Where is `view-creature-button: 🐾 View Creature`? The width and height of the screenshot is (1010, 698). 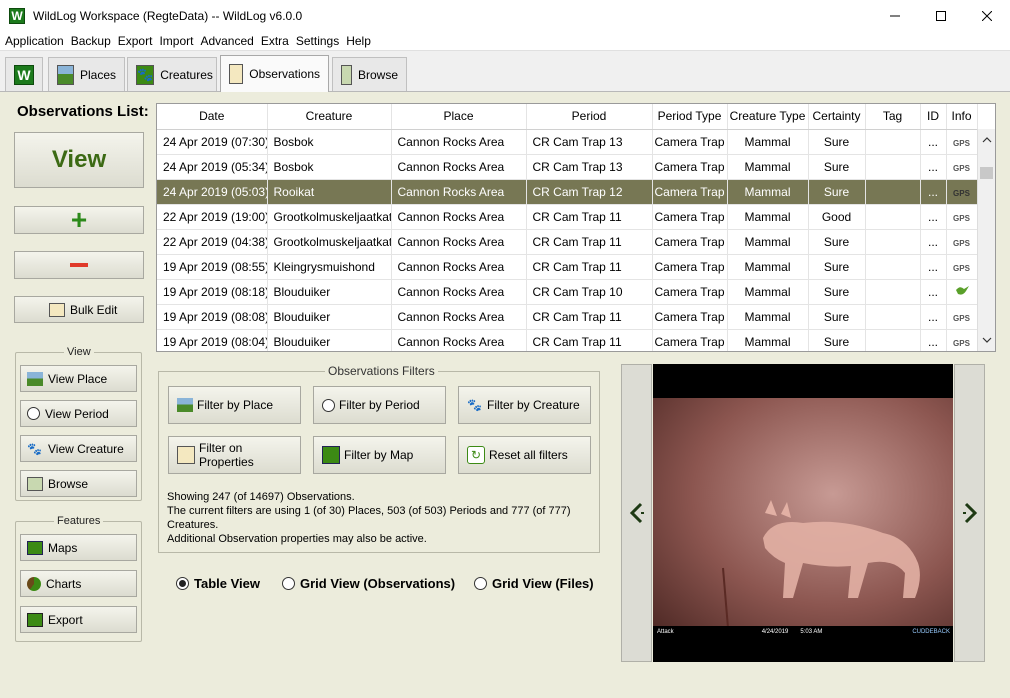 view-creature-button: 🐾 View Creature is located at coordinates (78, 448).